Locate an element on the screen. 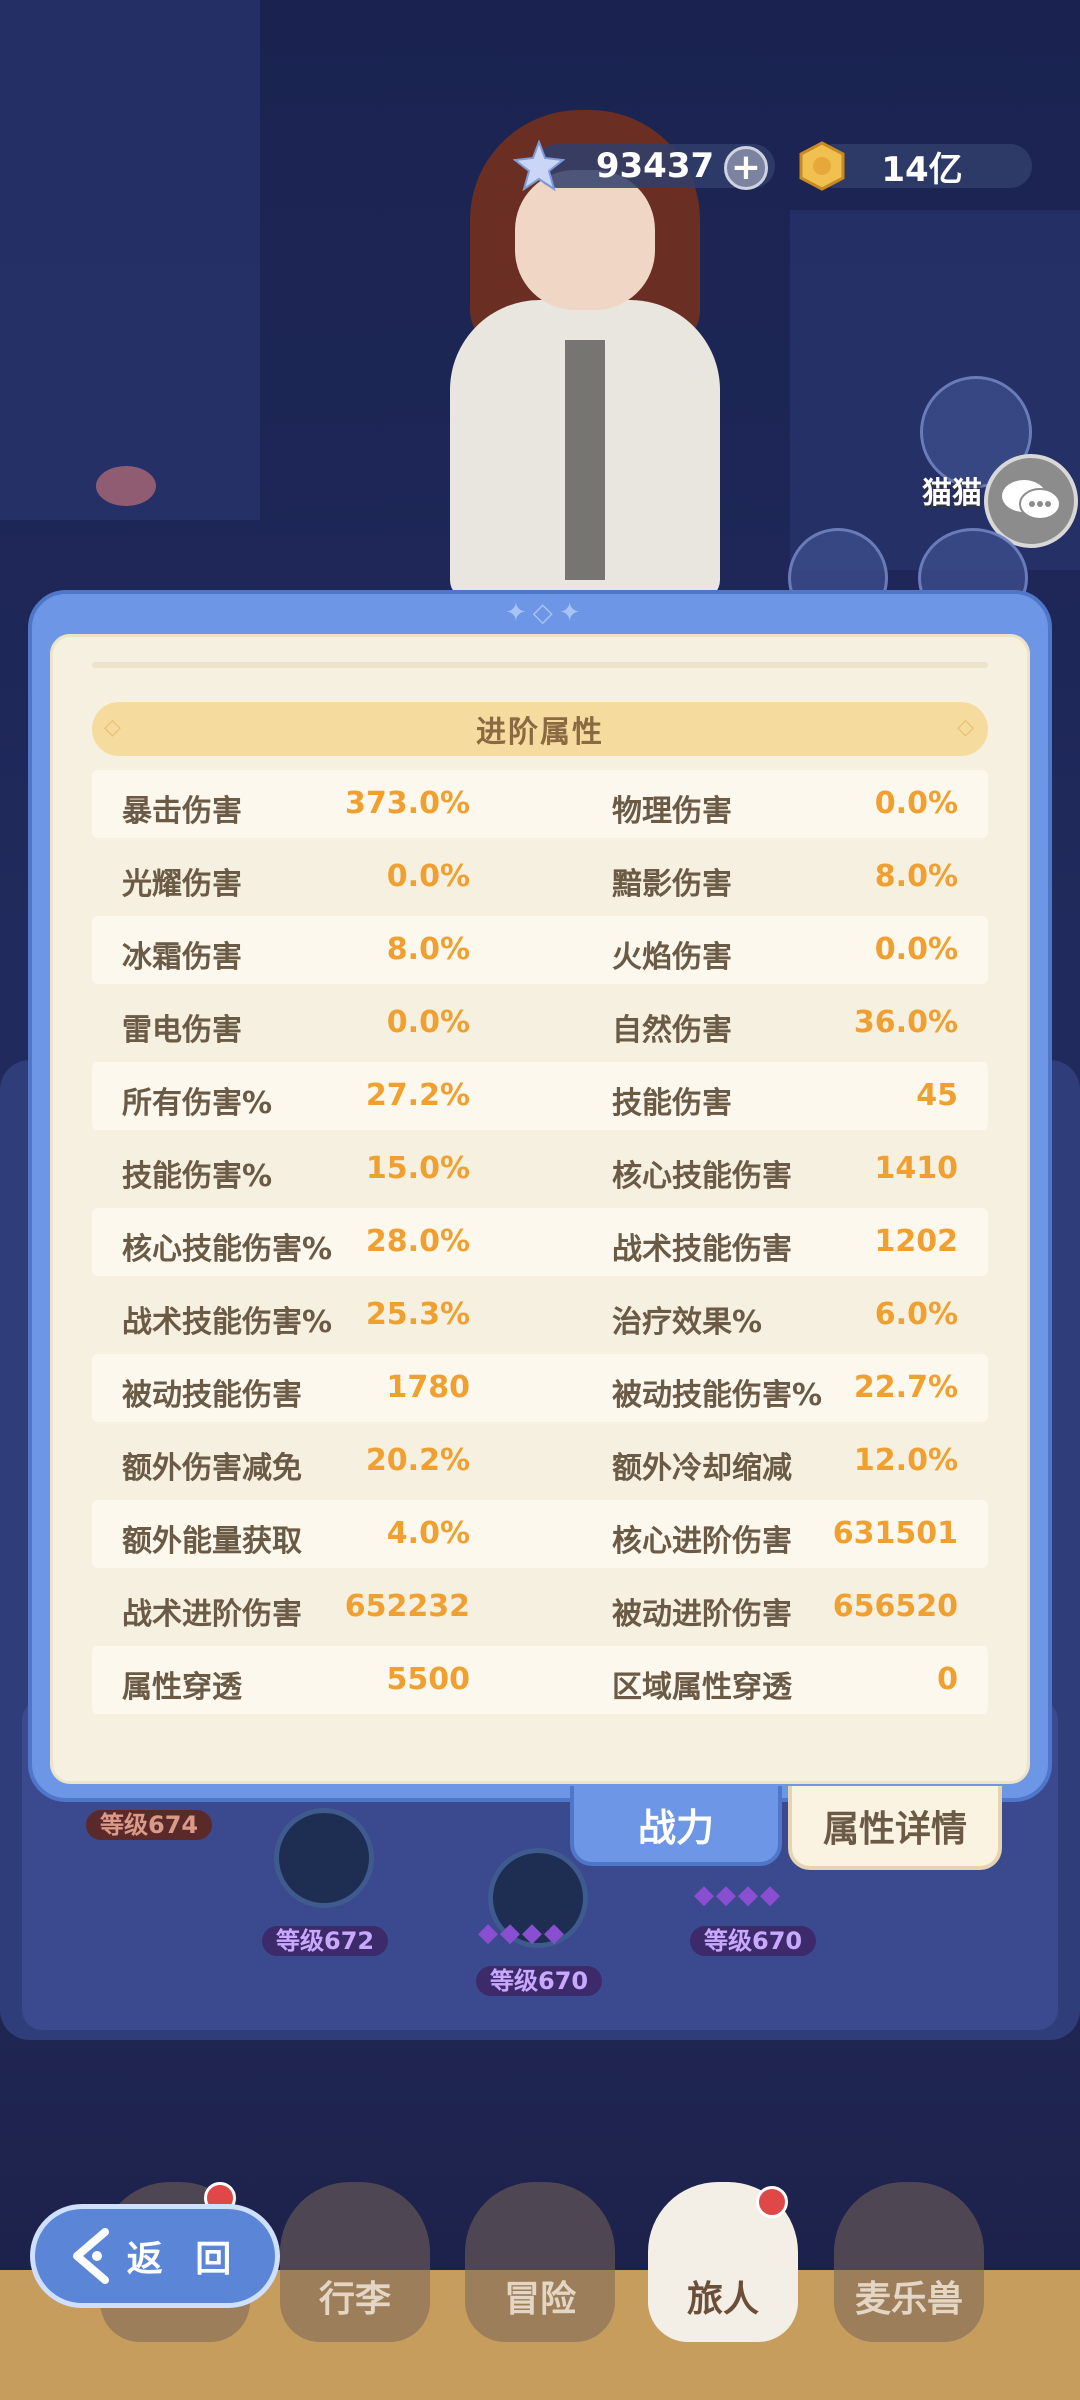 This screenshot has height=2400, width=1080. attribute-label: 技能伤害 is located at coordinates (672, 1103).